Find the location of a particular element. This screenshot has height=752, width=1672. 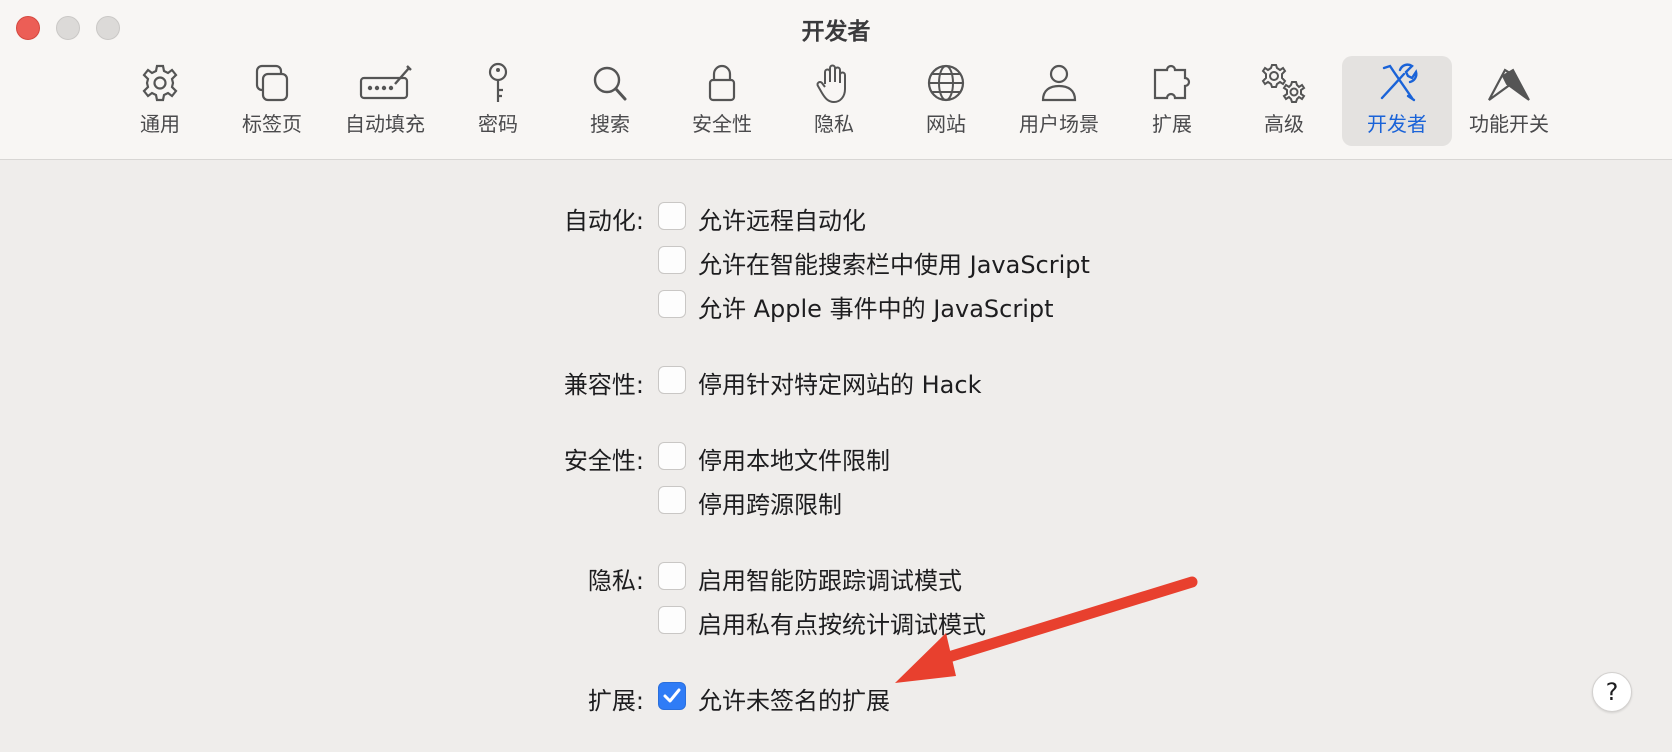

option-label: 允许未签名的扩展 is located at coordinates (794, 701).